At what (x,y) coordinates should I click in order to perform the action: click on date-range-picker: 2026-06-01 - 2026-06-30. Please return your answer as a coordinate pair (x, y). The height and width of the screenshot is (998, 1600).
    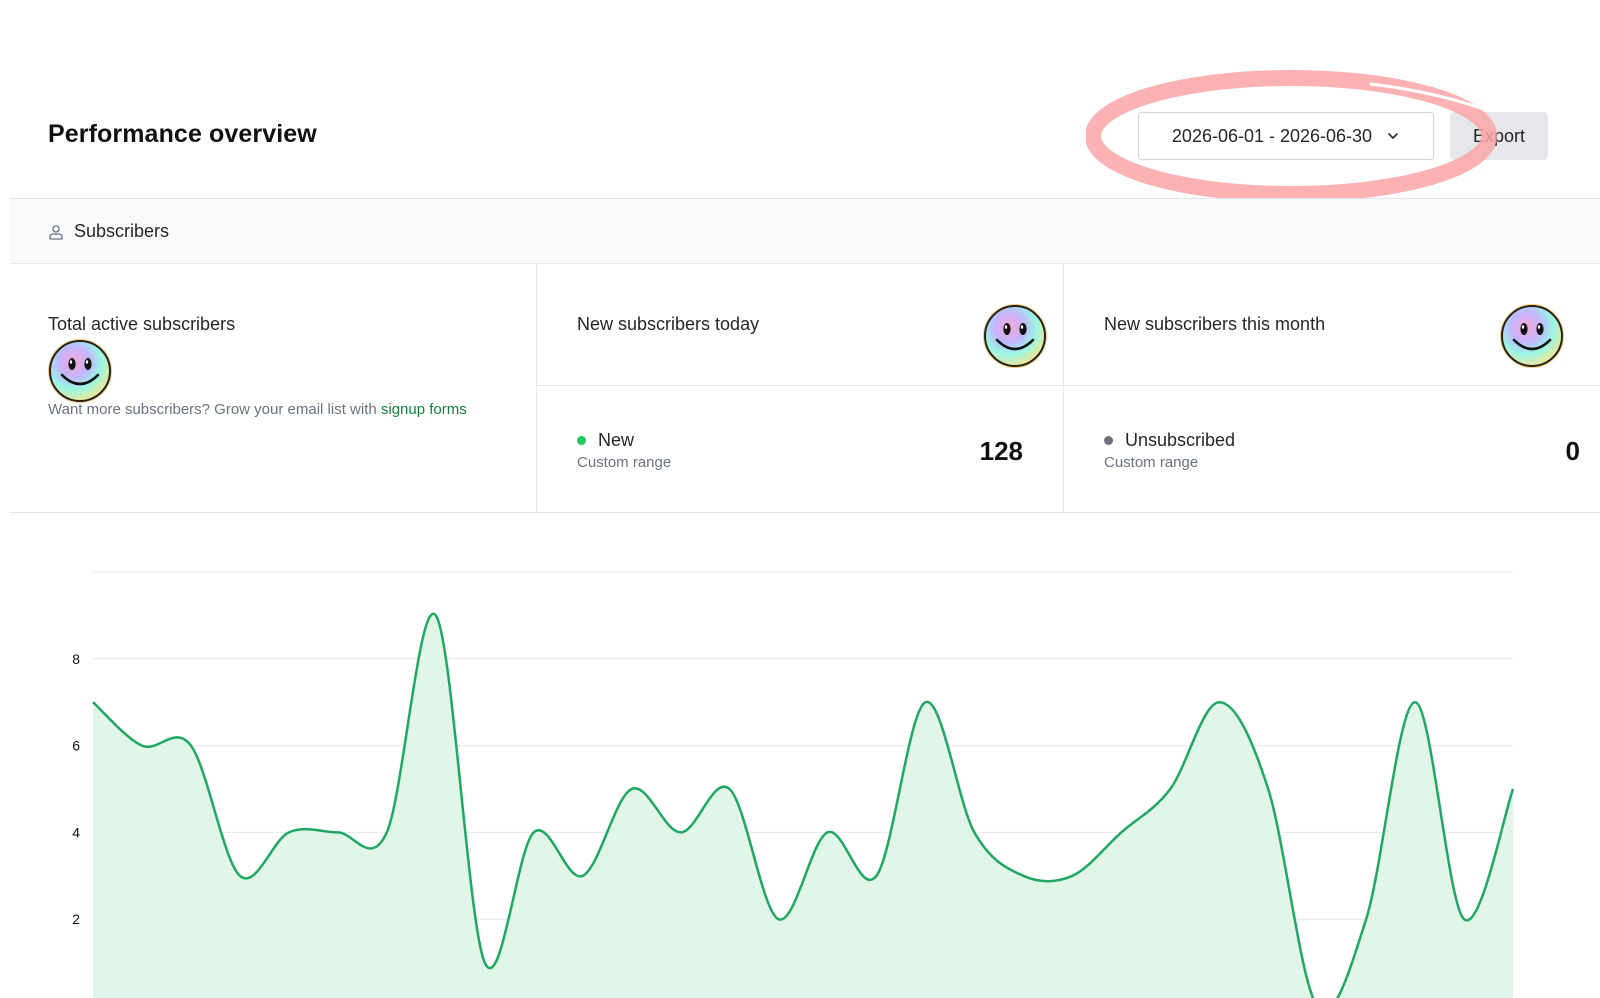
    Looking at the image, I should click on (1286, 136).